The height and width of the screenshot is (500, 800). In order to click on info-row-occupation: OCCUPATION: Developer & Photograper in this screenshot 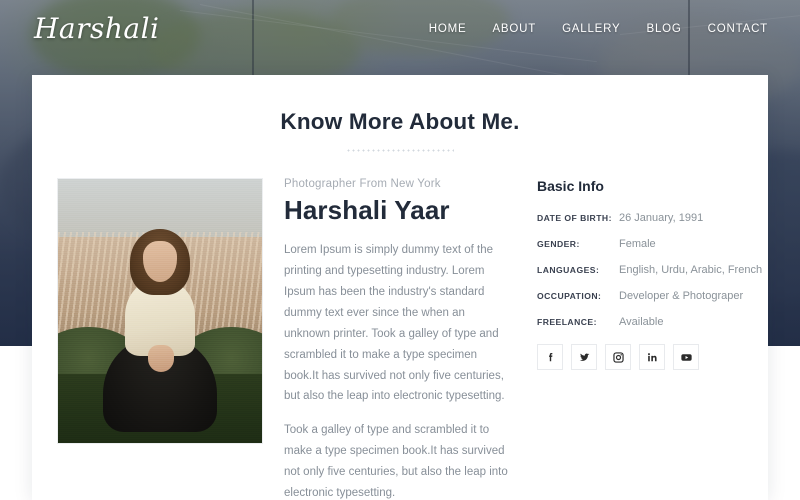, I will do `click(650, 296)`.